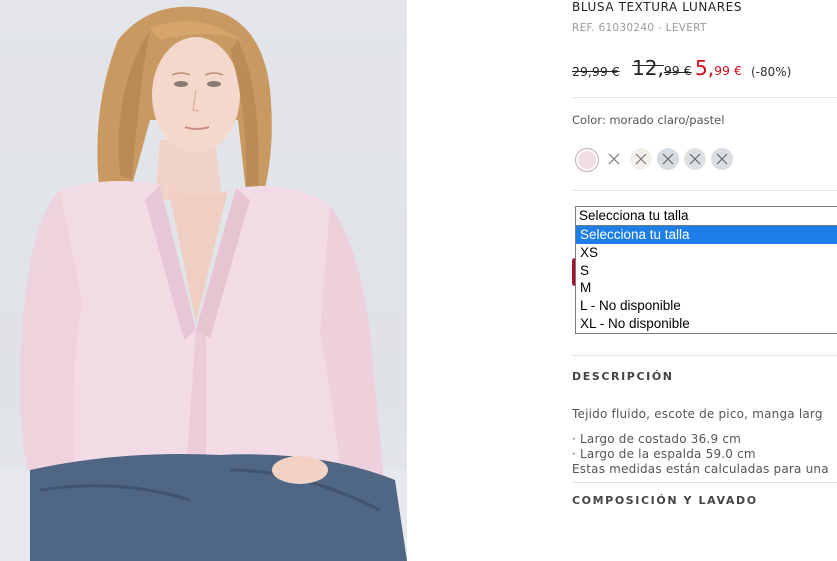  What do you see at coordinates (648, 68) in the screenshot?
I see `previous-sale-price-int: 12,` at bounding box center [648, 68].